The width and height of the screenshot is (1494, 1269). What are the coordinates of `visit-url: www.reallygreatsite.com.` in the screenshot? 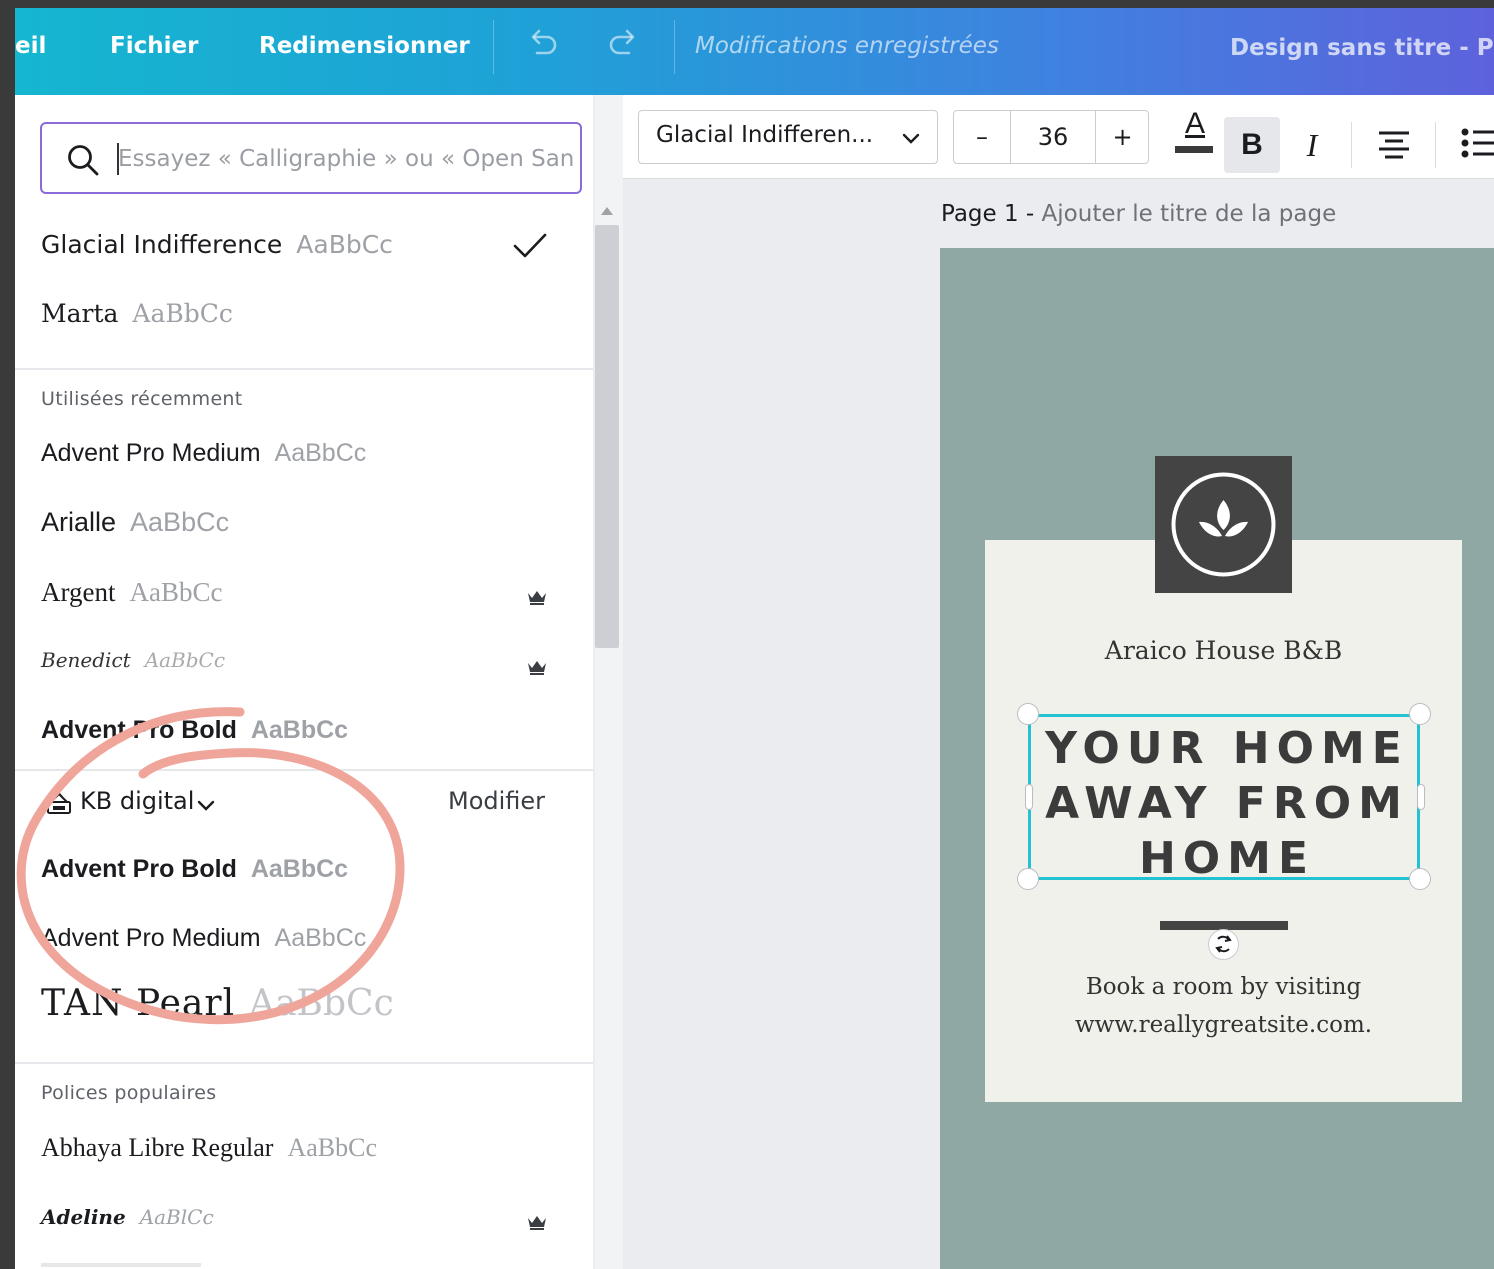 It's located at (1223, 1025).